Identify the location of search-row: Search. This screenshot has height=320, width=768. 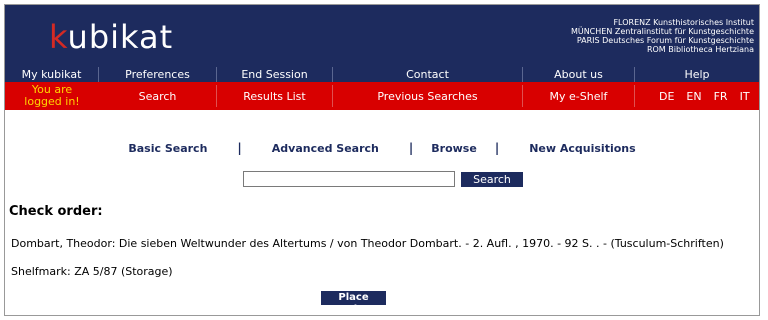
(383, 179).